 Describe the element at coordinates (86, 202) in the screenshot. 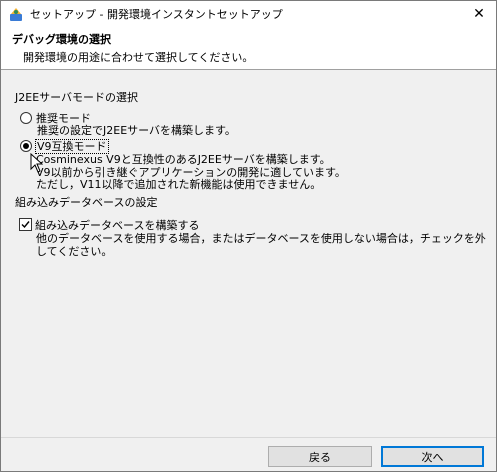

I see `database-group-label: 組み込みデータベースの設定` at that location.